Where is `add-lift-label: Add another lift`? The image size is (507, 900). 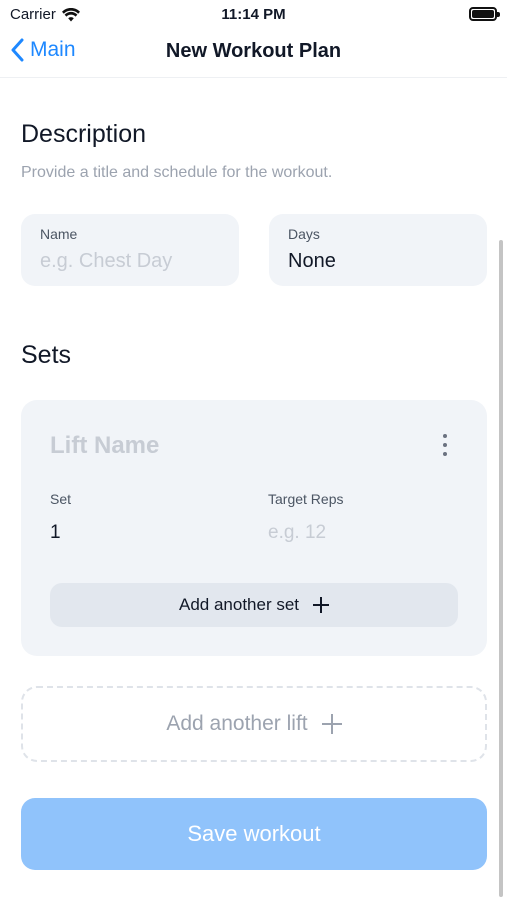 add-lift-label: Add another lift is located at coordinates (237, 723).